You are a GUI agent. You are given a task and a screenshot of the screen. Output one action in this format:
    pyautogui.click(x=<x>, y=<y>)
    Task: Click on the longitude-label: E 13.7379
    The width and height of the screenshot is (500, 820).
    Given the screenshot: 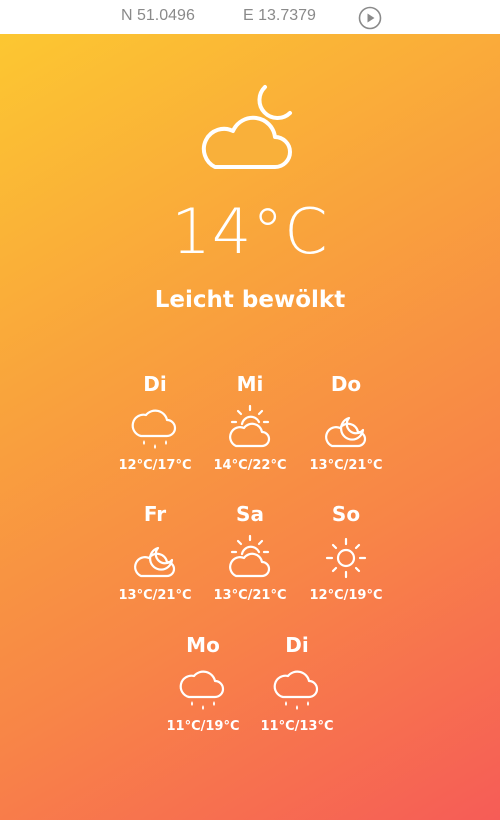 What is the action you would take?
    pyautogui.click(x=279, y=15)
    